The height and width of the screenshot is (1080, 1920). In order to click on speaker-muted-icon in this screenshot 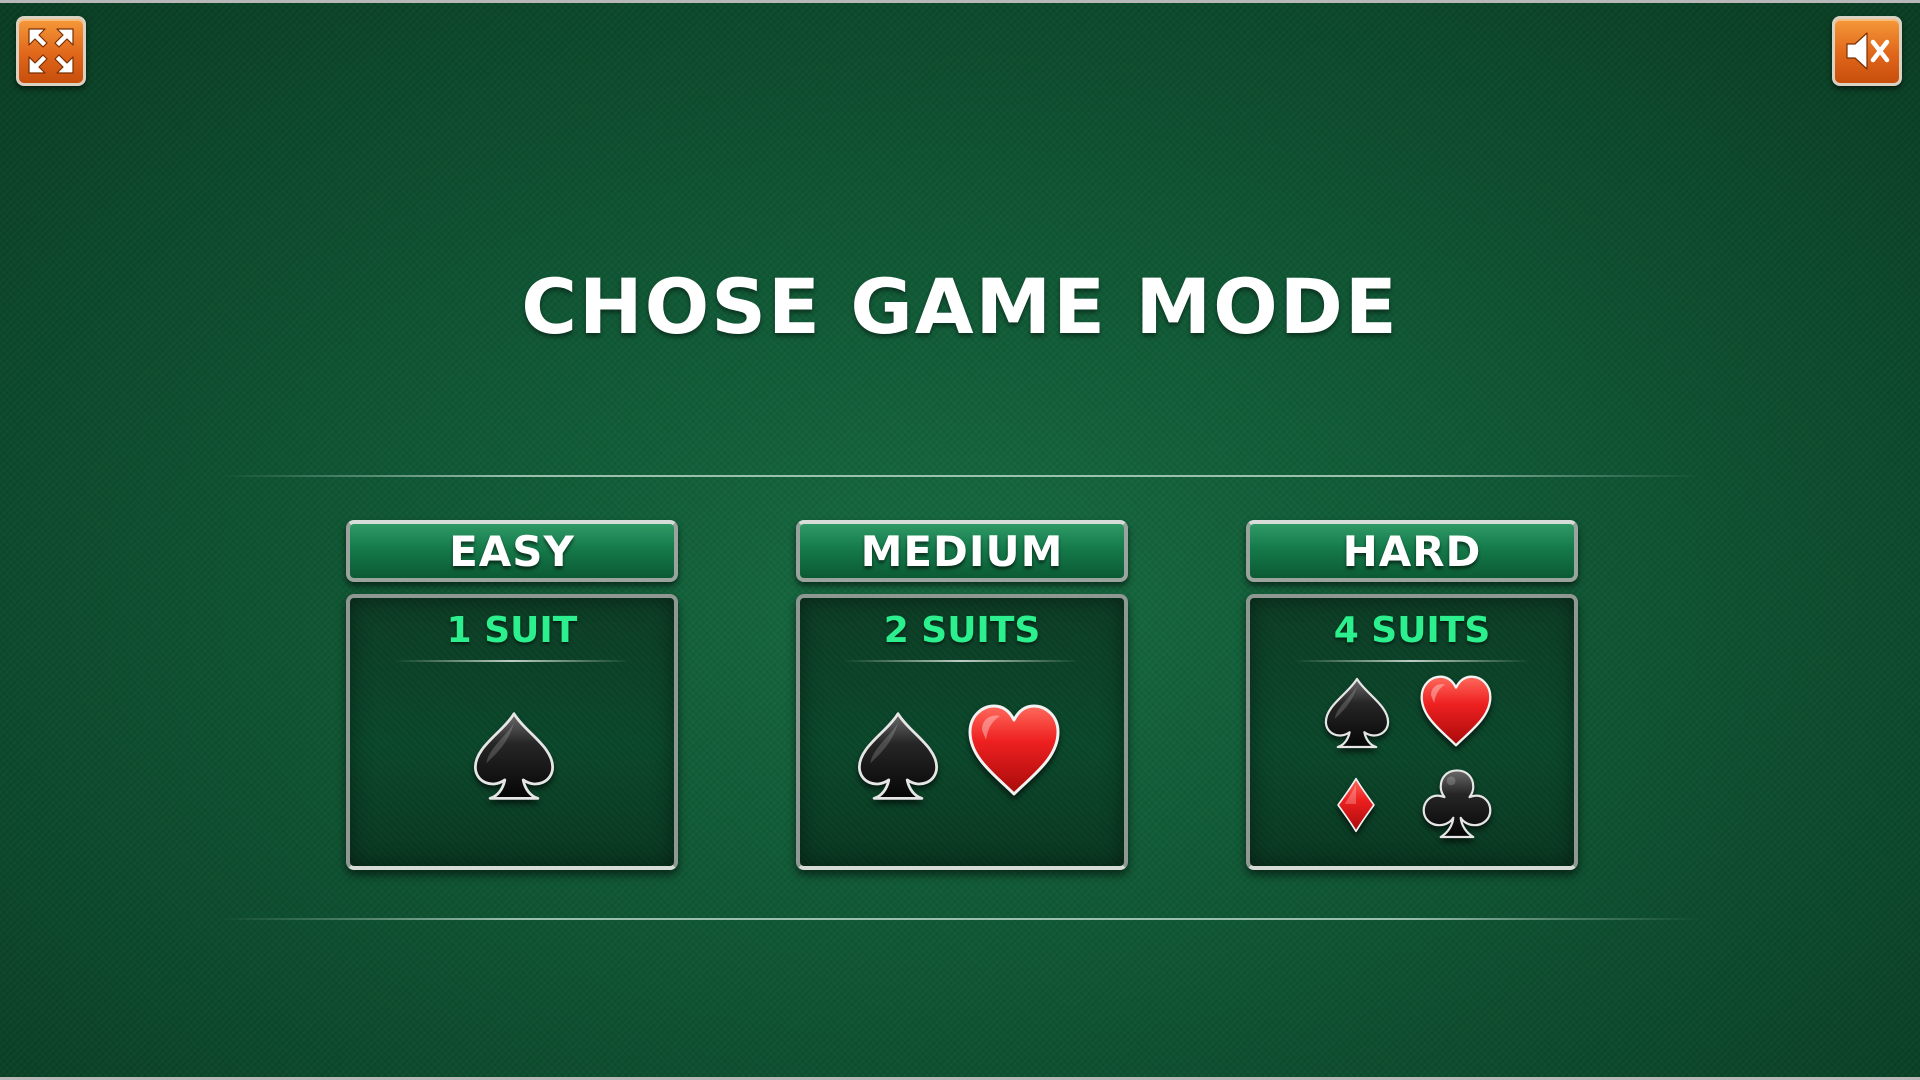, I will do `click(1868, 51)`.